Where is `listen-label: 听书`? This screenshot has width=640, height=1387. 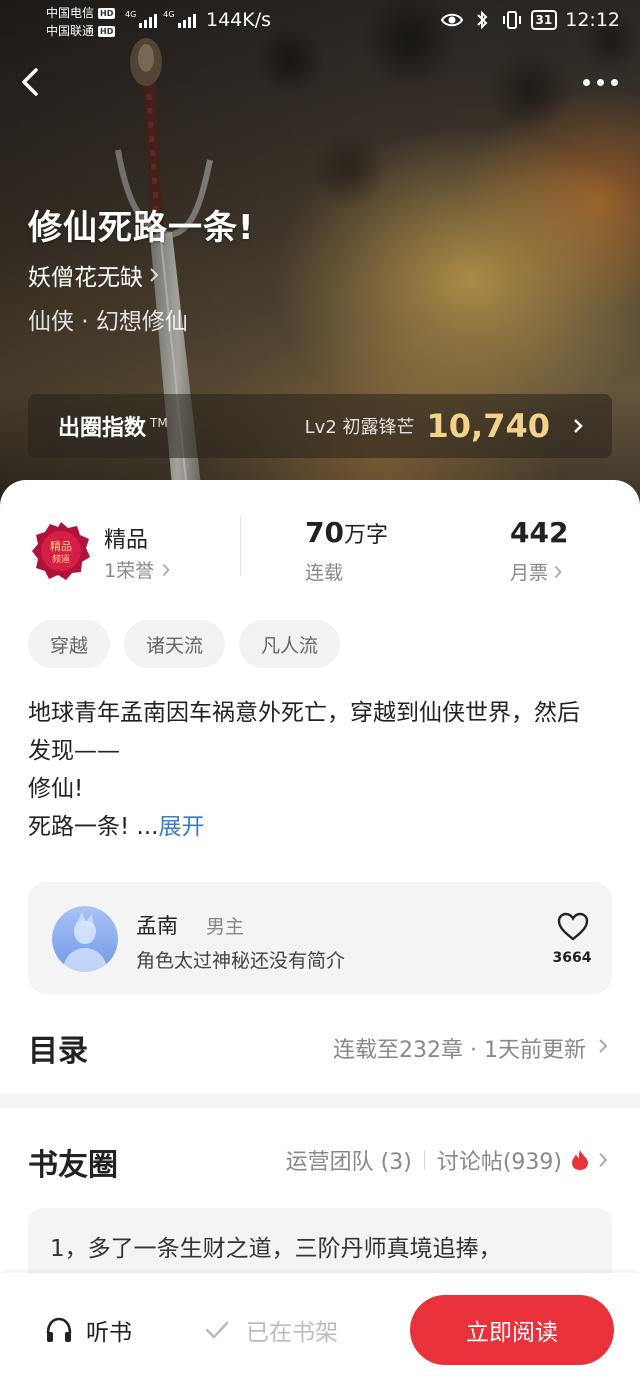 listen-label: 听书 is located at coordinates (109, 1333).